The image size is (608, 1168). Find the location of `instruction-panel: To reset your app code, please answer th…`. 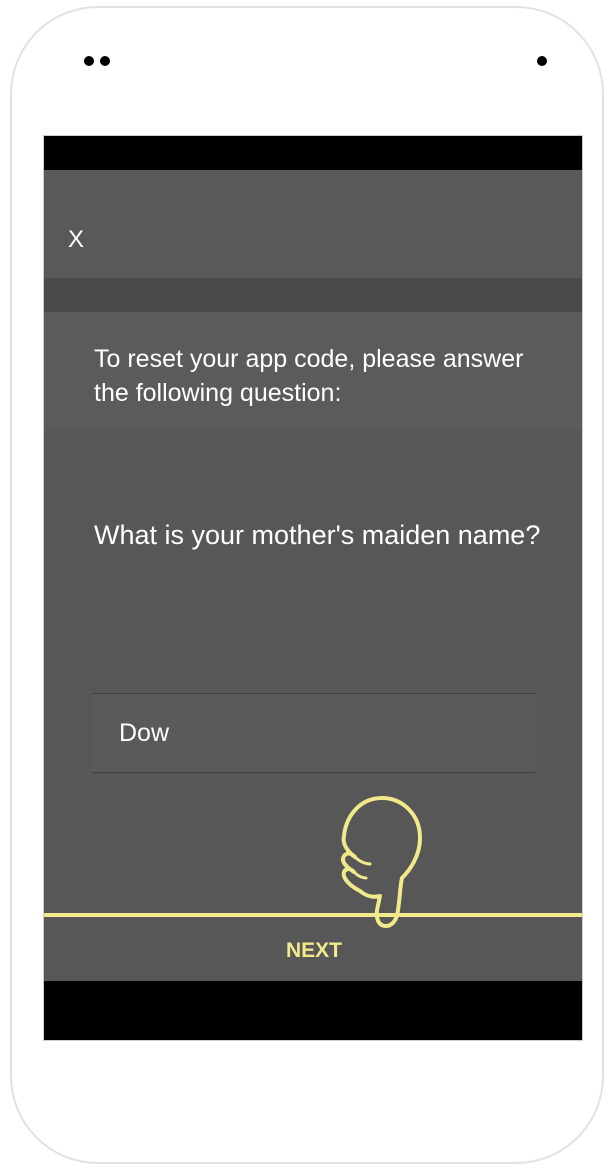

instruction-panel: To reset your app code, please answer th… is located at coordinates (313, 371).